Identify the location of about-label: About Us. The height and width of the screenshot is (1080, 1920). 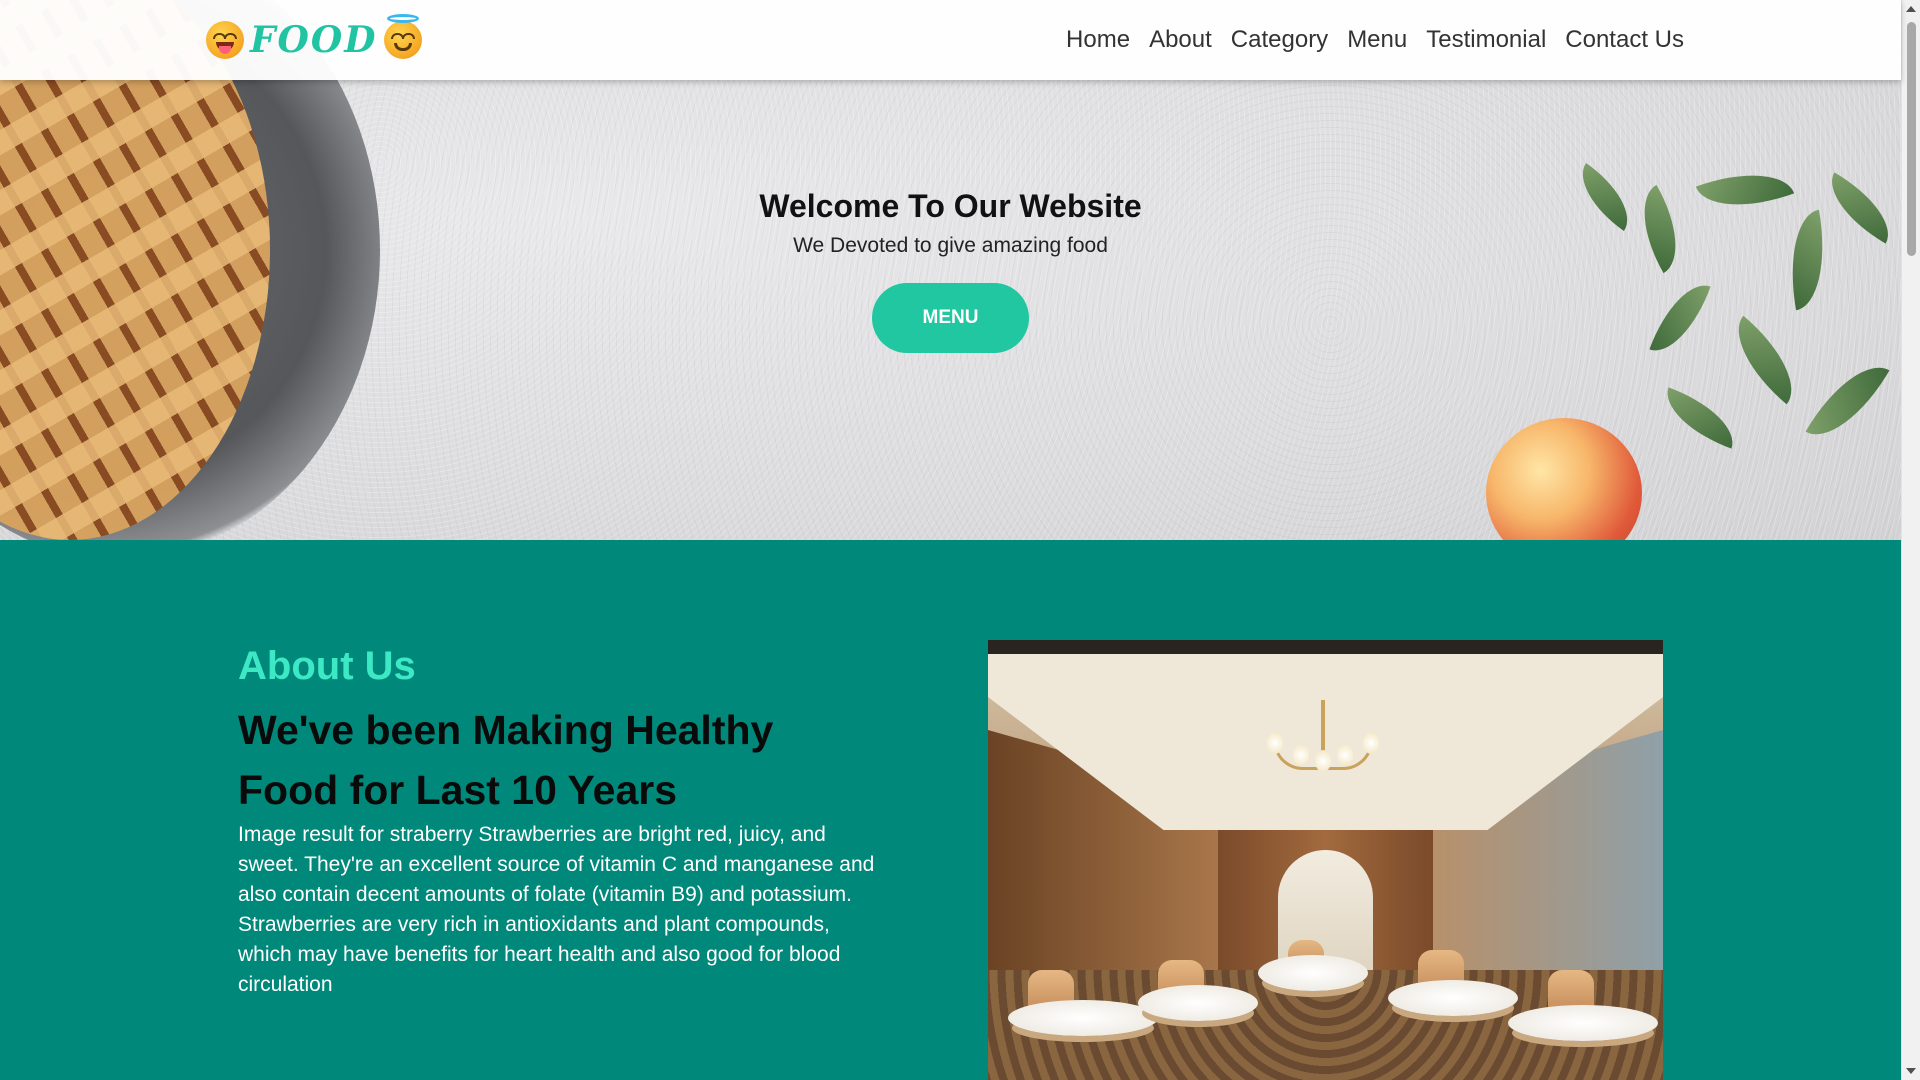
(327, 666).